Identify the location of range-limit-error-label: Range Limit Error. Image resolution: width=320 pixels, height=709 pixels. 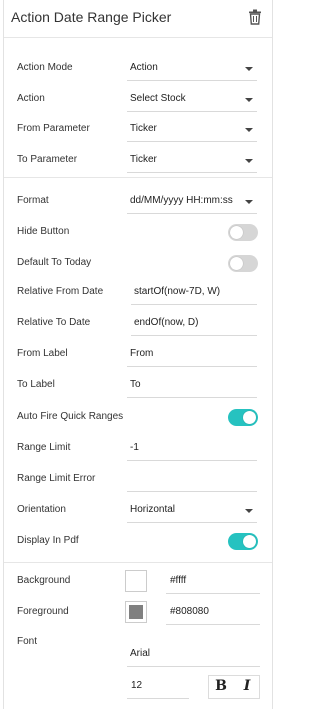
(56, 478).